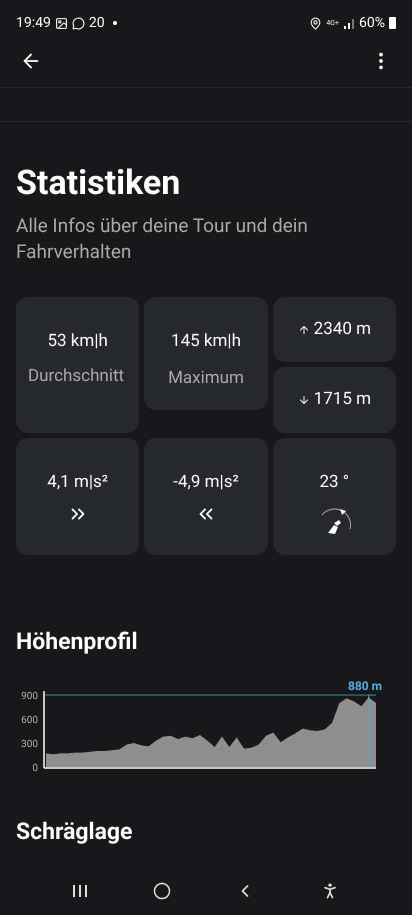 The width and height of the screenshot is (412, 915). I want to click on stat-value: -4,9 m|s², so click(206, 482).